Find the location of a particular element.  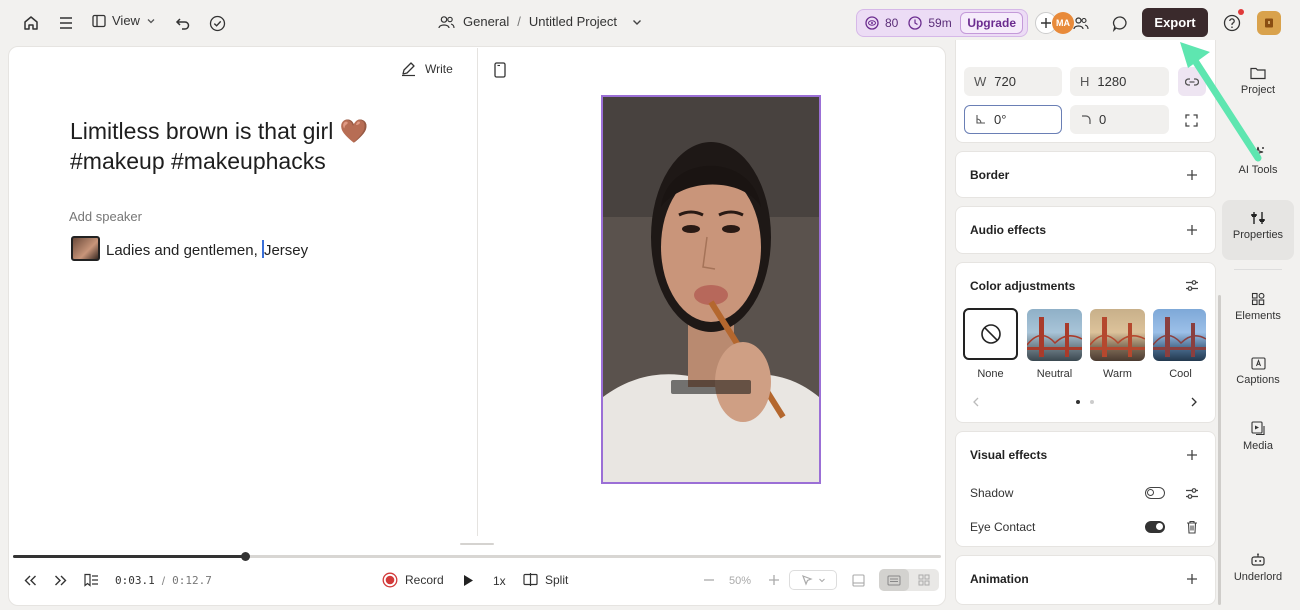

video-preview is located at coordinates (711, 289).